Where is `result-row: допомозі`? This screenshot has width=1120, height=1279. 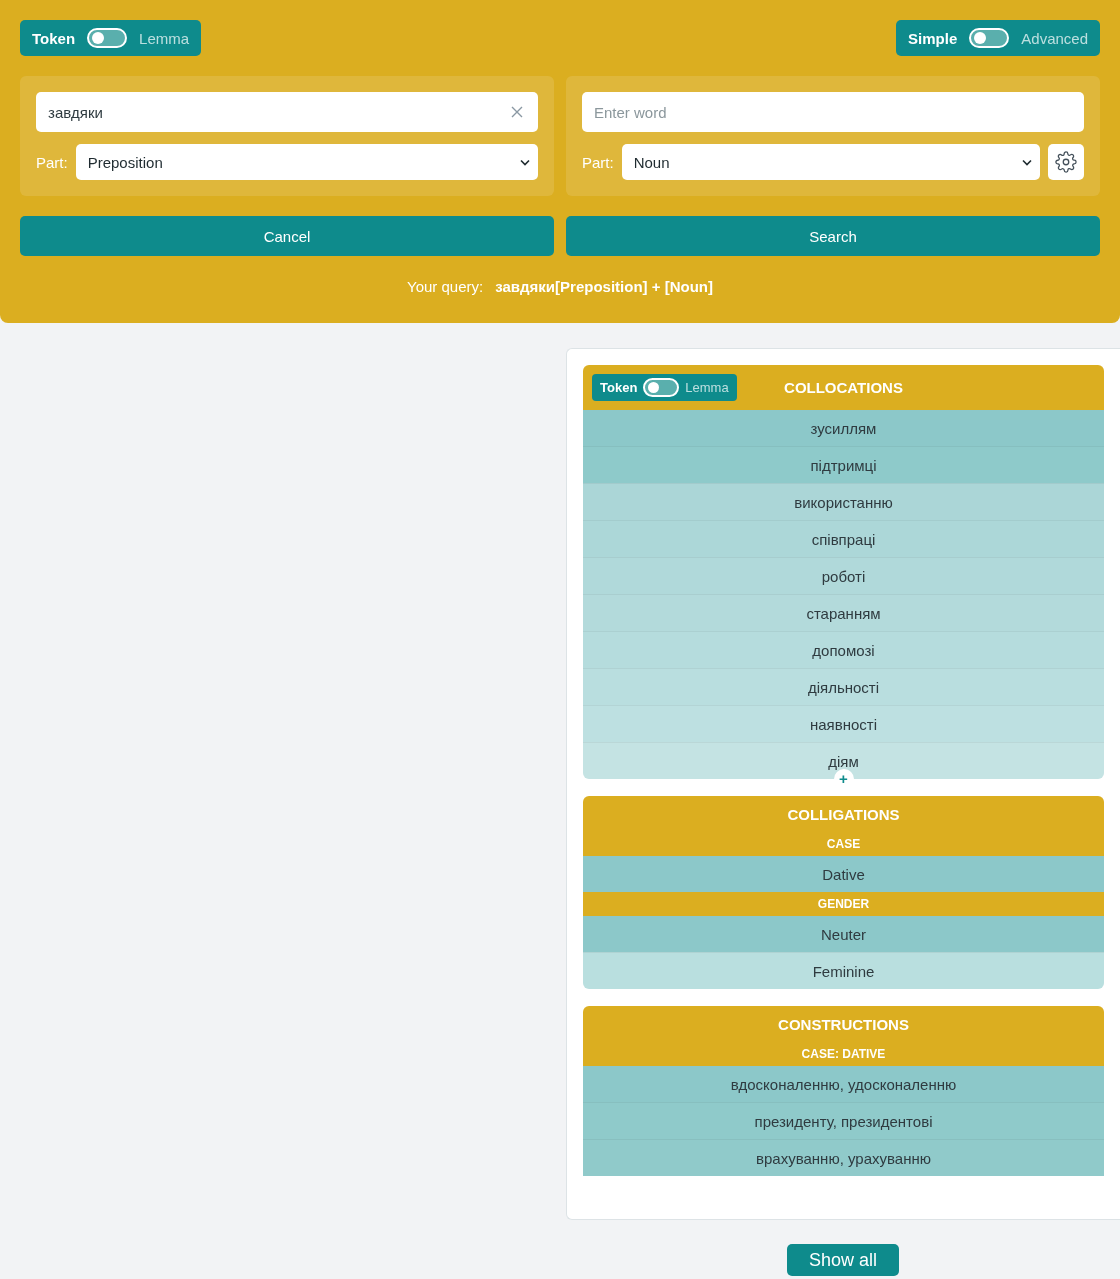
result-row: допомозі is located at coordinates (843, 649).